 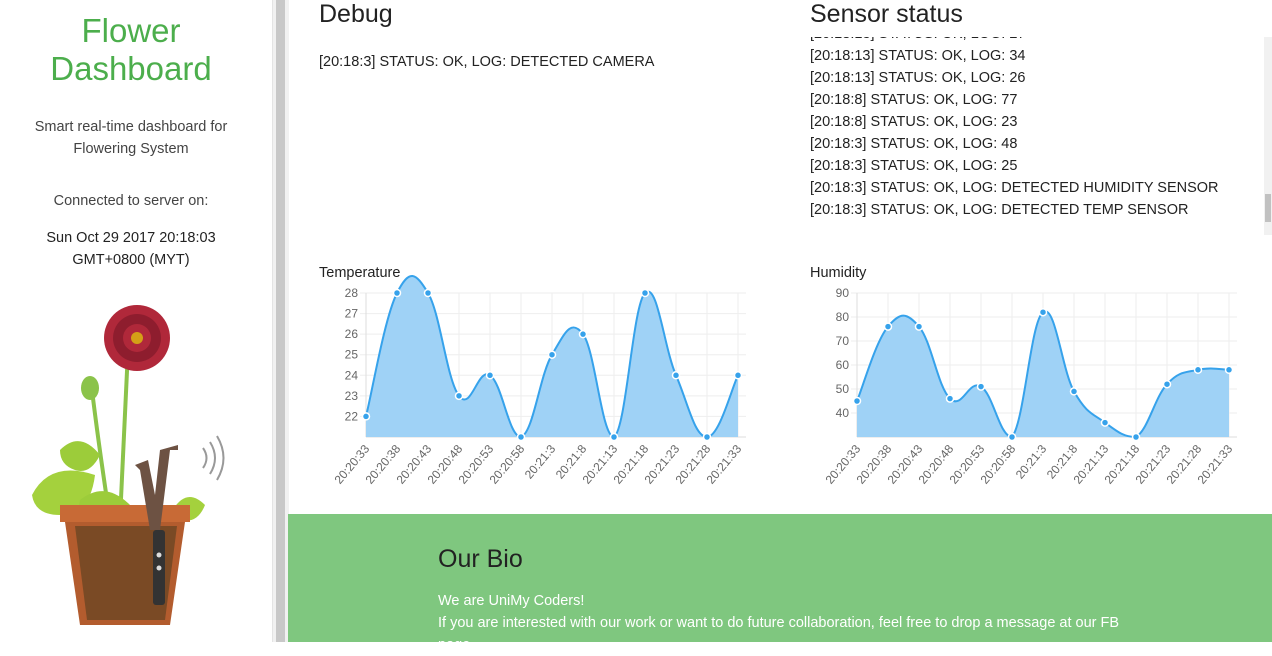 I want to click on y-tick-label: 23, so click(x=352, y=396).